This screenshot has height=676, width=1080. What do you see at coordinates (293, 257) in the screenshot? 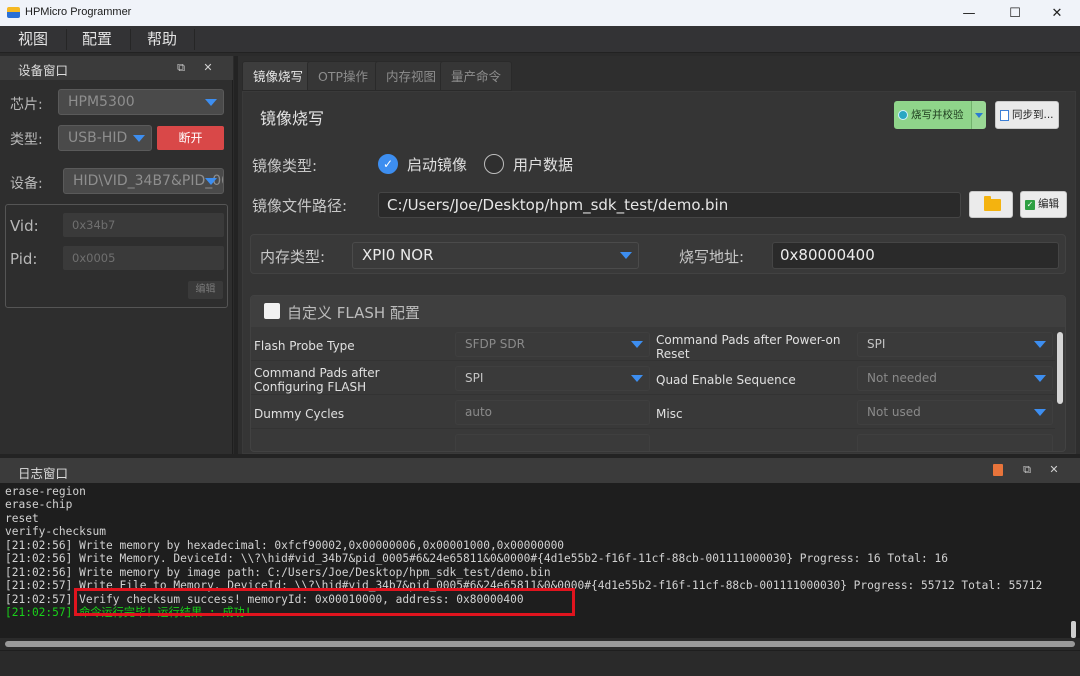
I see `memory-type-label: 内存类型:` at bounding box center [293, 257].